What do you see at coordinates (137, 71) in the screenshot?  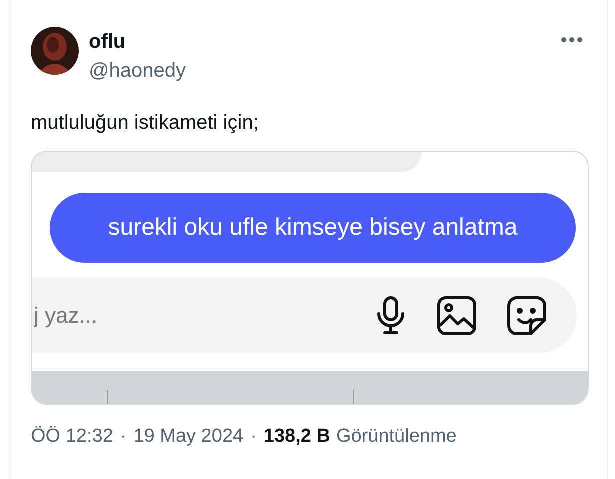 I see `author-handle: @haonedy` at bounding box center [137, 71].